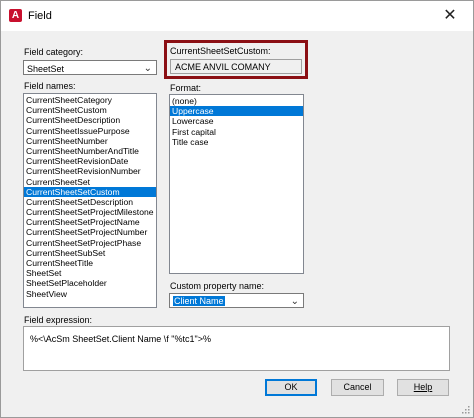 This screenshot has width=474, height=418. What do you see at coordinates (90, 110) in the screenshot?
I see `field-name-item: CurrentSheetCustom` at bounding box center [90, 110].